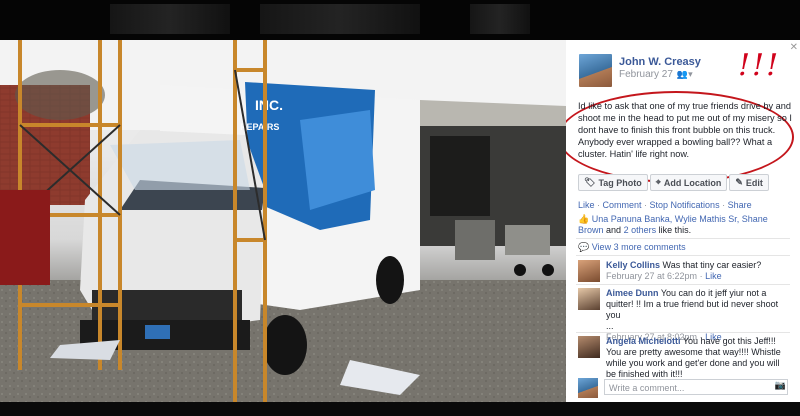 This screenshot has height=416, width=800. What do you see at coordinates (632, 247) in the screenshot?
I see `view-more-comments-link: 💬 View 3 more comments` at bounding box center [632, 247].